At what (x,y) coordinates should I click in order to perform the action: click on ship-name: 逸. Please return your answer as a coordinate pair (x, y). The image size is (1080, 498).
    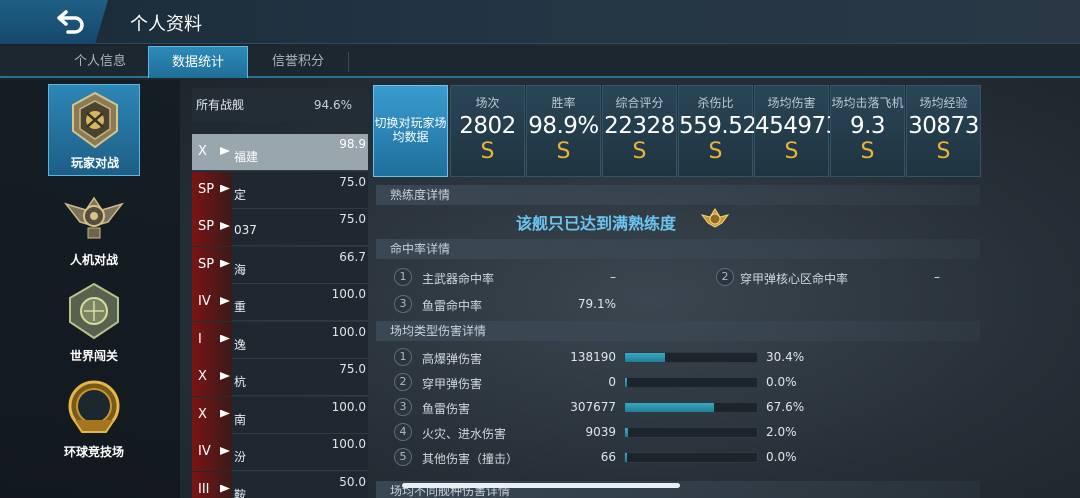
    Looking at the image, I should click on (240, 344).